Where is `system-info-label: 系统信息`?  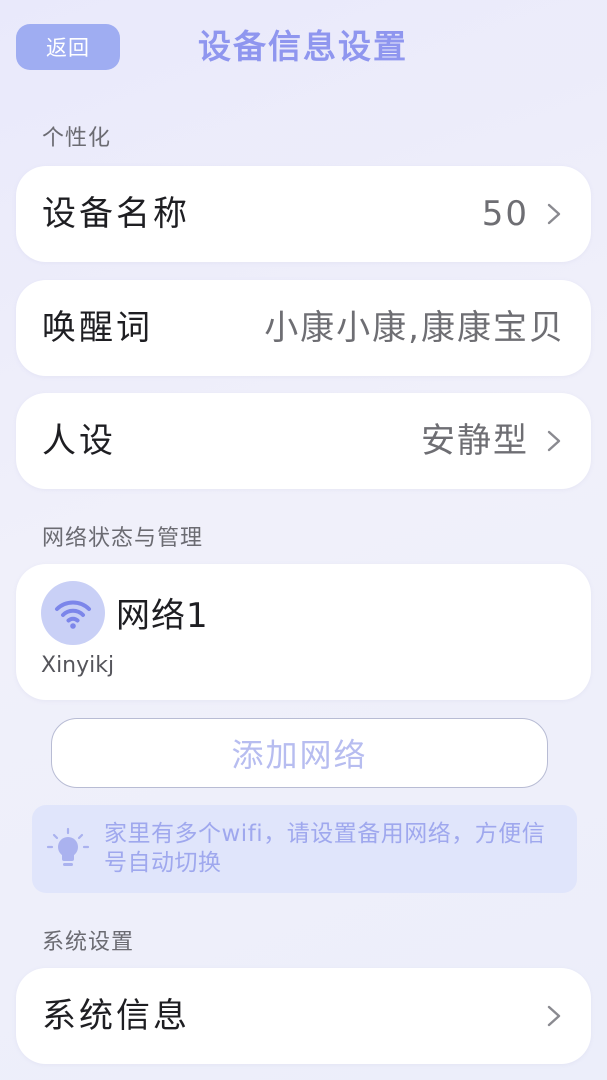
system-info-label: 系统信息 is located at coordinates (116, 1016).